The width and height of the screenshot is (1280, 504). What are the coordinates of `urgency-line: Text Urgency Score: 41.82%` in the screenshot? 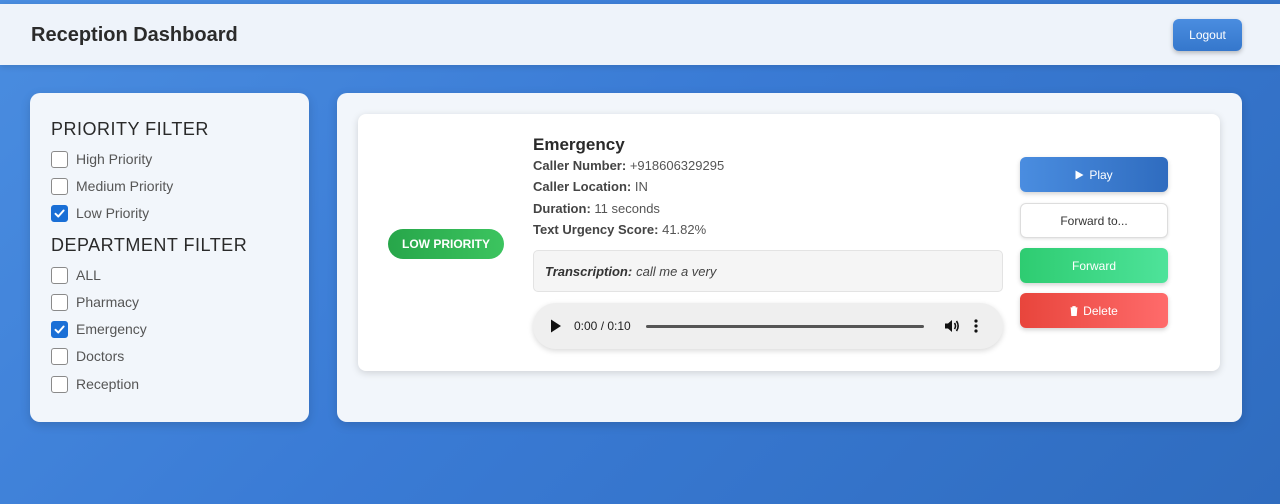 It's located at (619, 229).